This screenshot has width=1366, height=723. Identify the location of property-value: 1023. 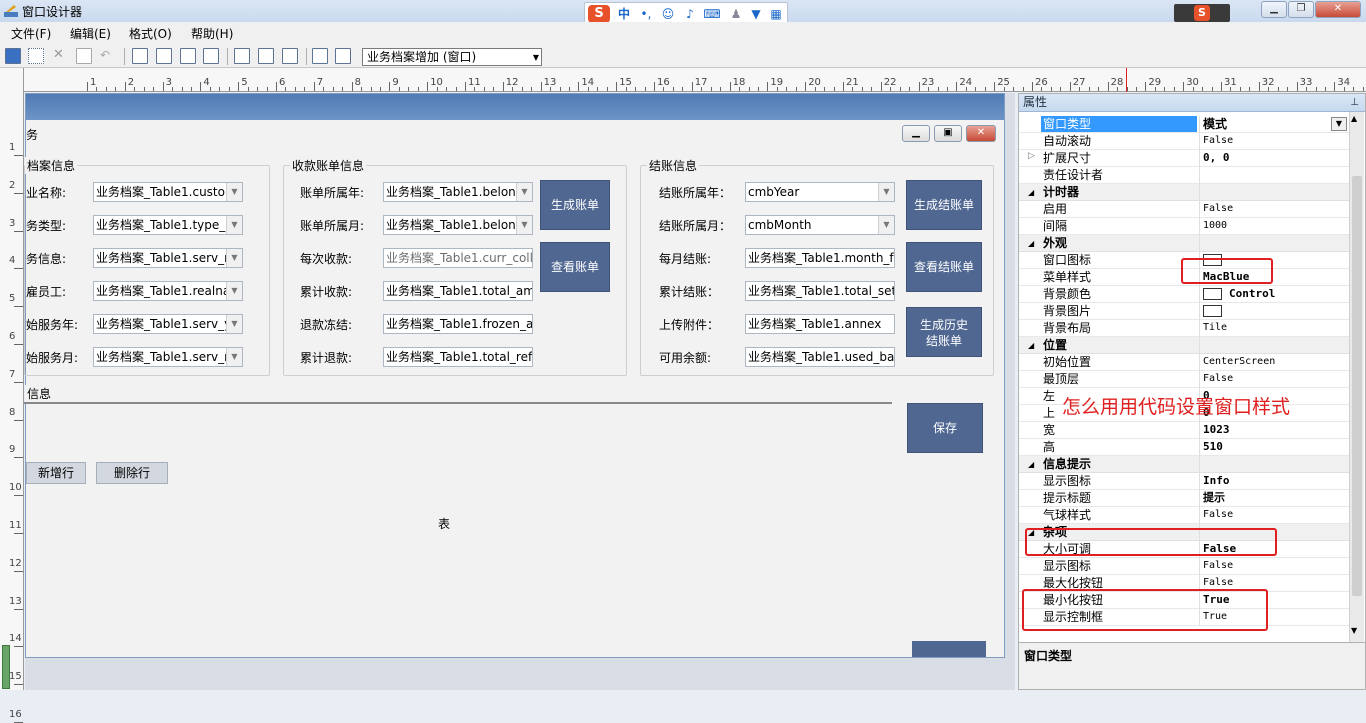
(1216, 430).